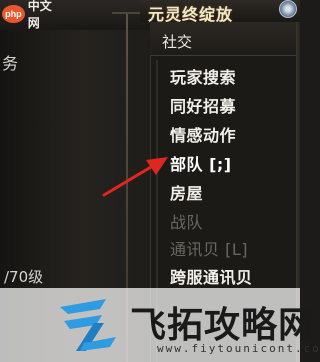  What do you see at coordinates (203, 76) in the screenshot?
I see `menu-item-player-search: 玩家搜索` at bounding box center [203, 76].